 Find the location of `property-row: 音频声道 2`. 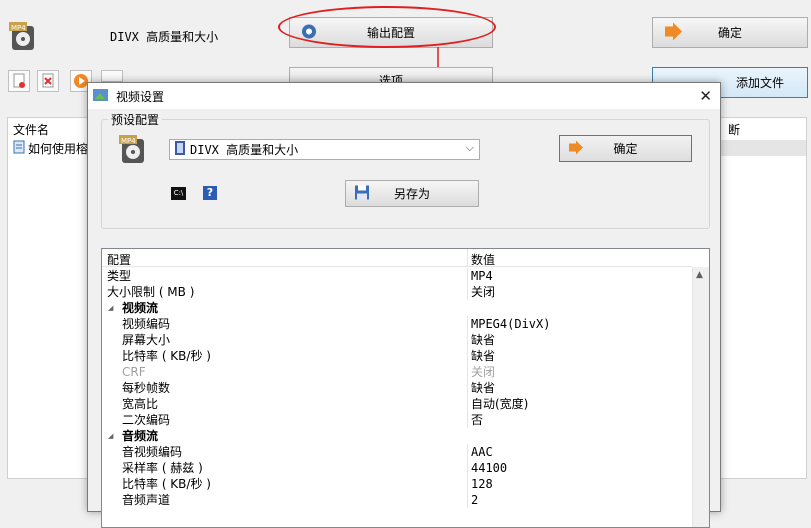

property-row: 音频声道 2 is located at coordinates (397, 500).